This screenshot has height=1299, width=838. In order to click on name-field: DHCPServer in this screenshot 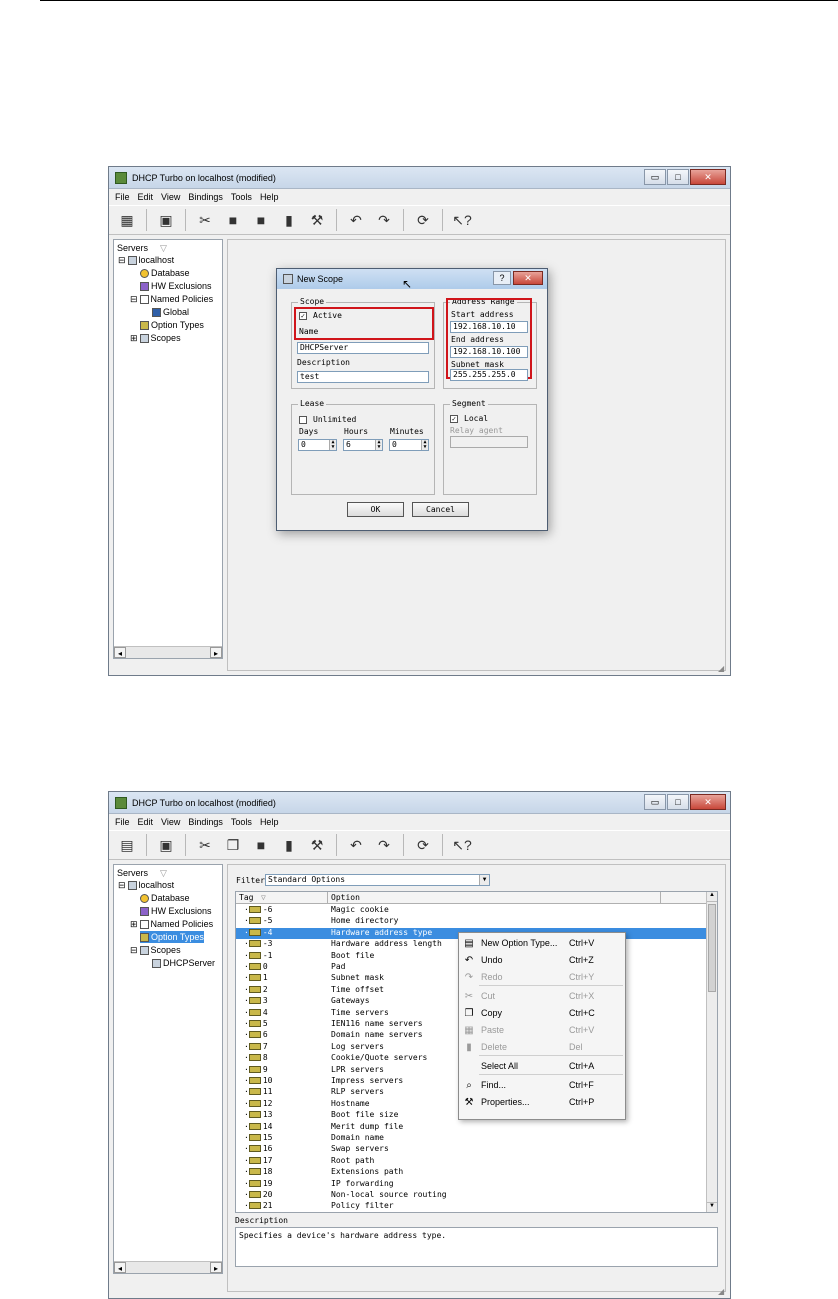, I will do `click(363, 348)`.